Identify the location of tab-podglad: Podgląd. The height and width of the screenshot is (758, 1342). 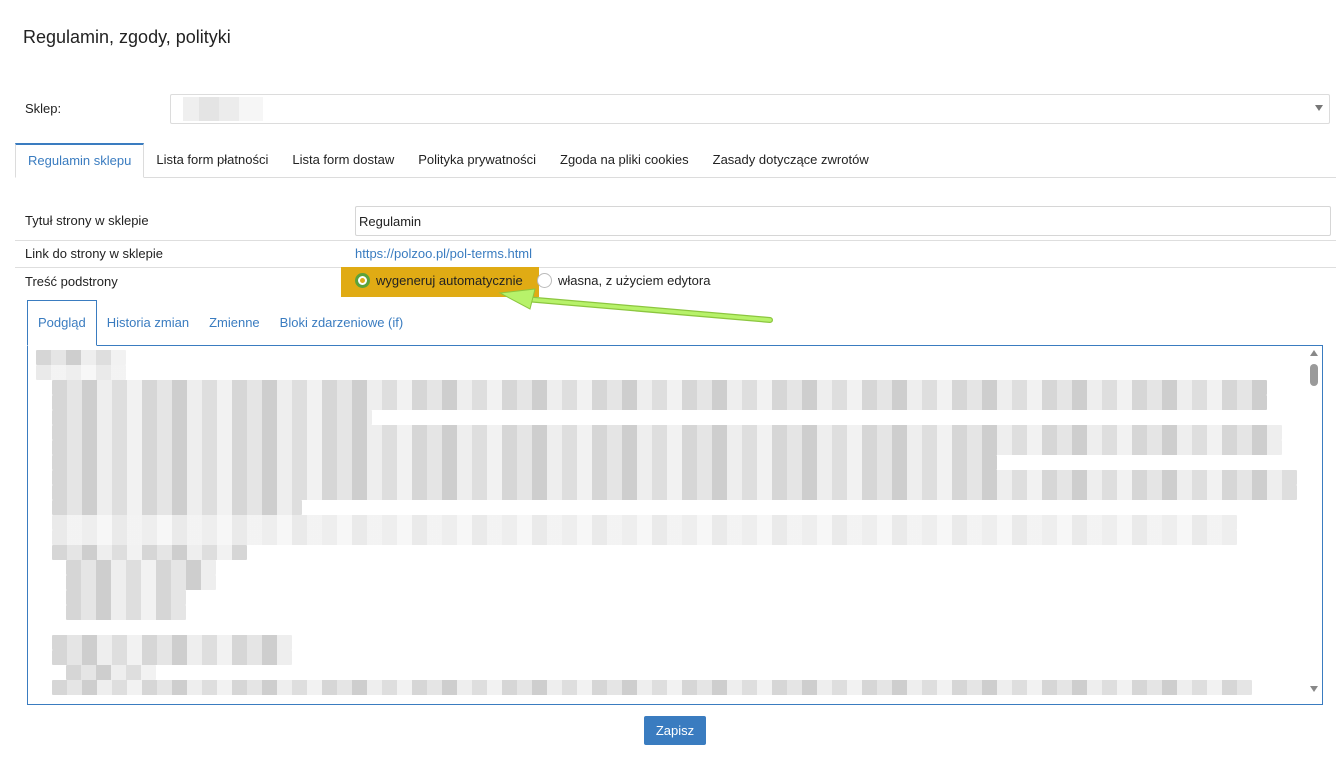
(62, 323).